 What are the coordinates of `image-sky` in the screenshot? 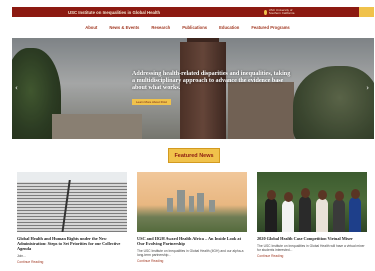 It's located at (72, 177).